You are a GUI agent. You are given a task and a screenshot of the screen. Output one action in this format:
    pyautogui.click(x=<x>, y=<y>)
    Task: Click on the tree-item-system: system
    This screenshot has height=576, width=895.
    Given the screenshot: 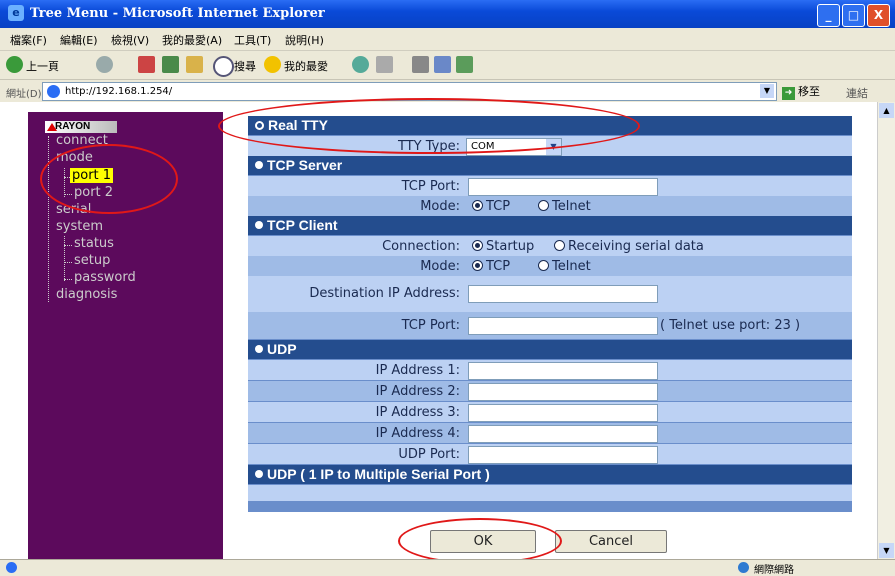 What is the action you would take?
    pyautogui.click(x=79, y=226)
    